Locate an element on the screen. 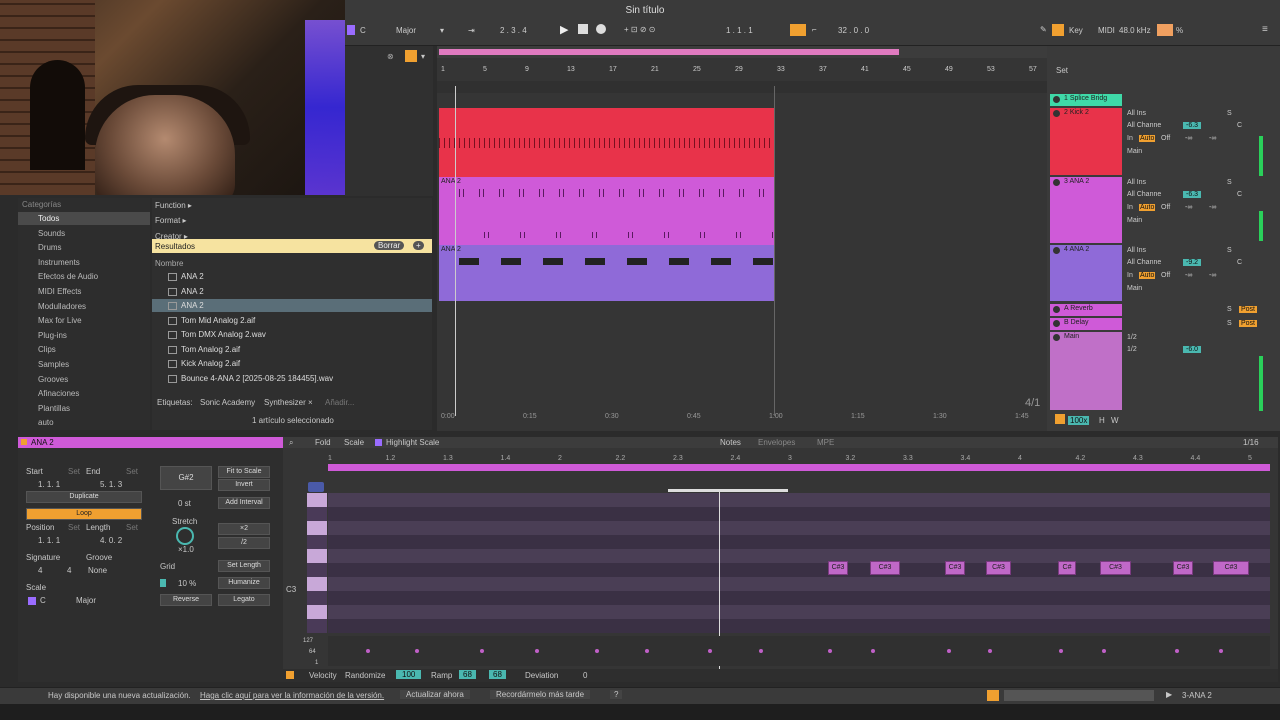  search-icon: ⌕ is located at coordinates (291, 443).